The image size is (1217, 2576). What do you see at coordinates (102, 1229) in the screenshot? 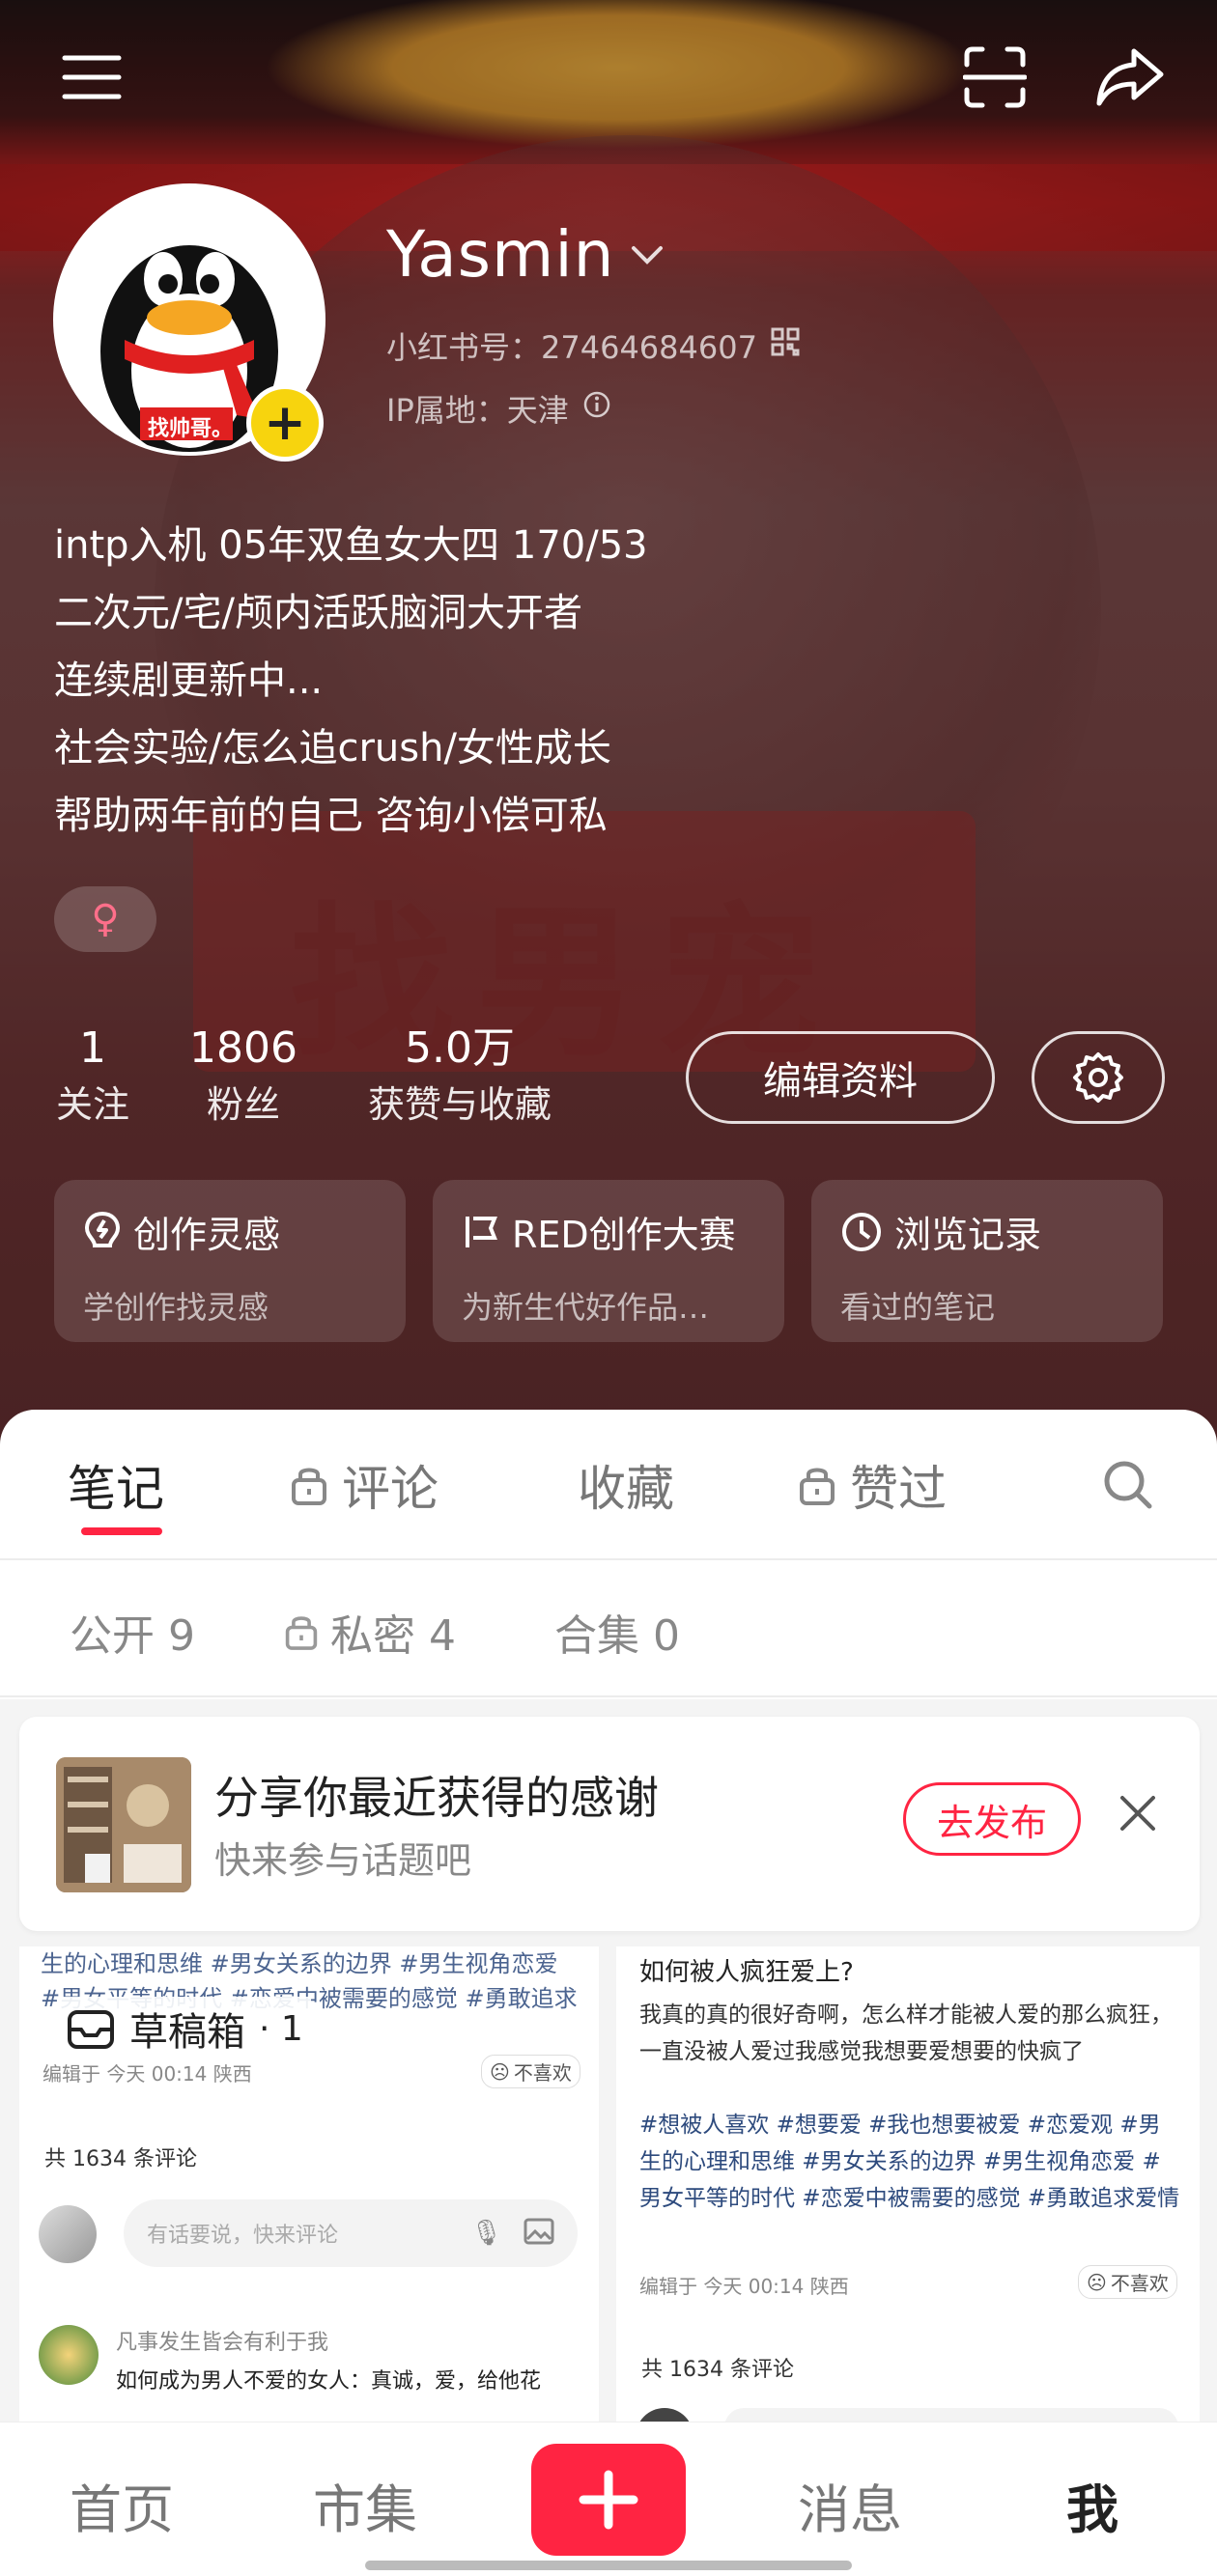
I see `bulb-icon` at bounding box center [102, 1229].